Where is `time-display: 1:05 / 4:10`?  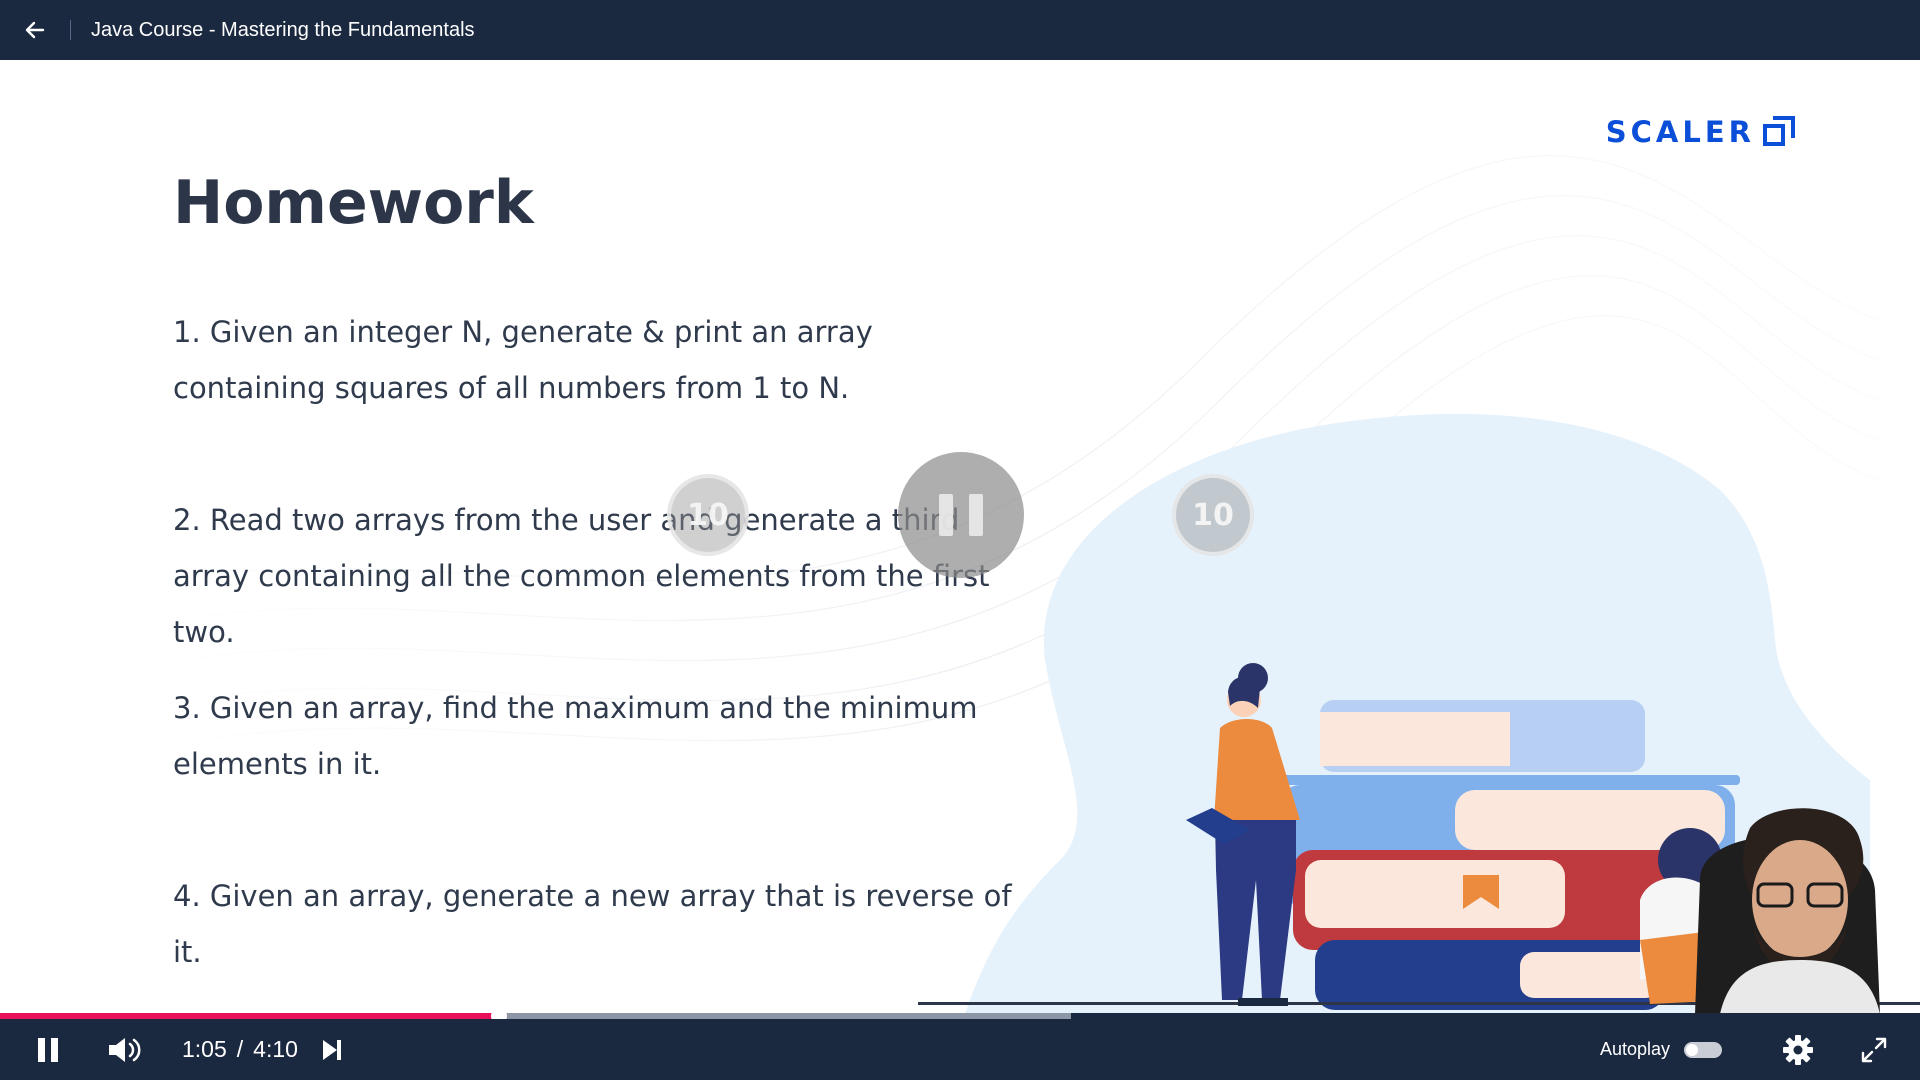 time-display: 1:05 / 4:10 is located at coordinates (240, 1049).